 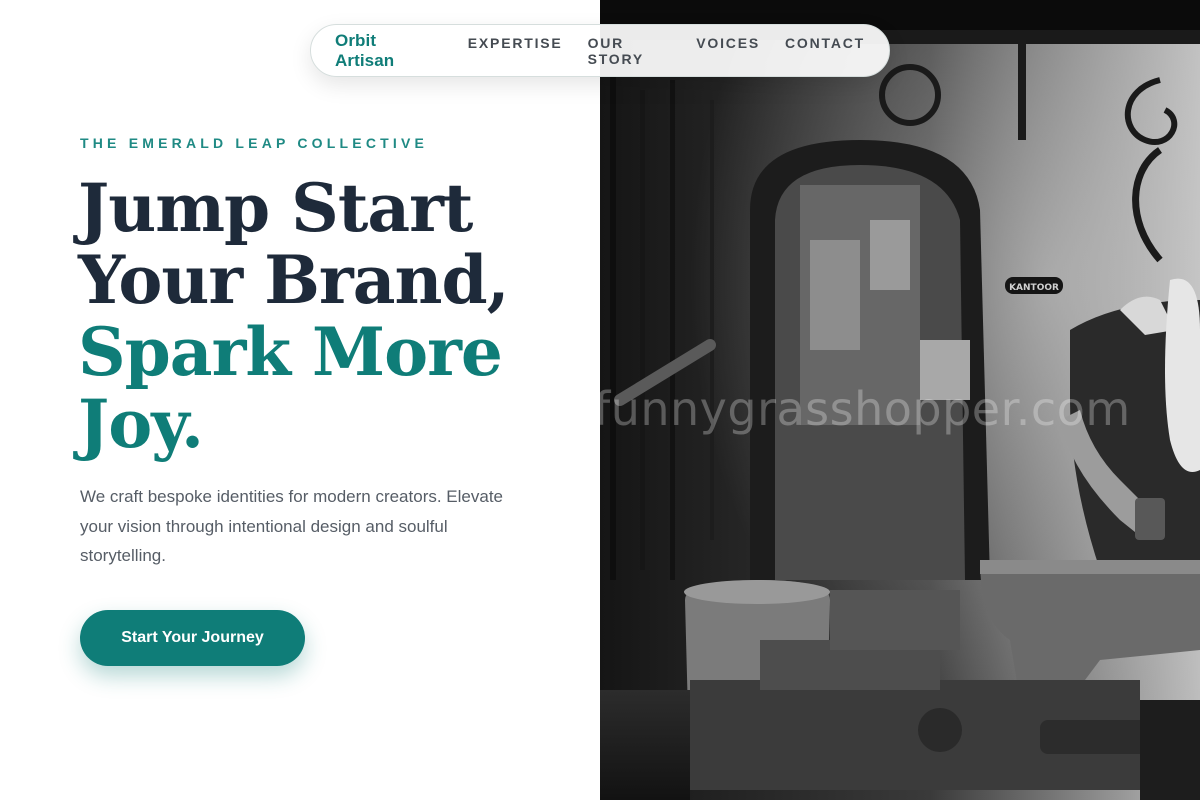 What do you see at coordinates (290, 352) in the screenshot?
I see `headline-accent-line-1: Spark More` at bounding box center [290, 352].